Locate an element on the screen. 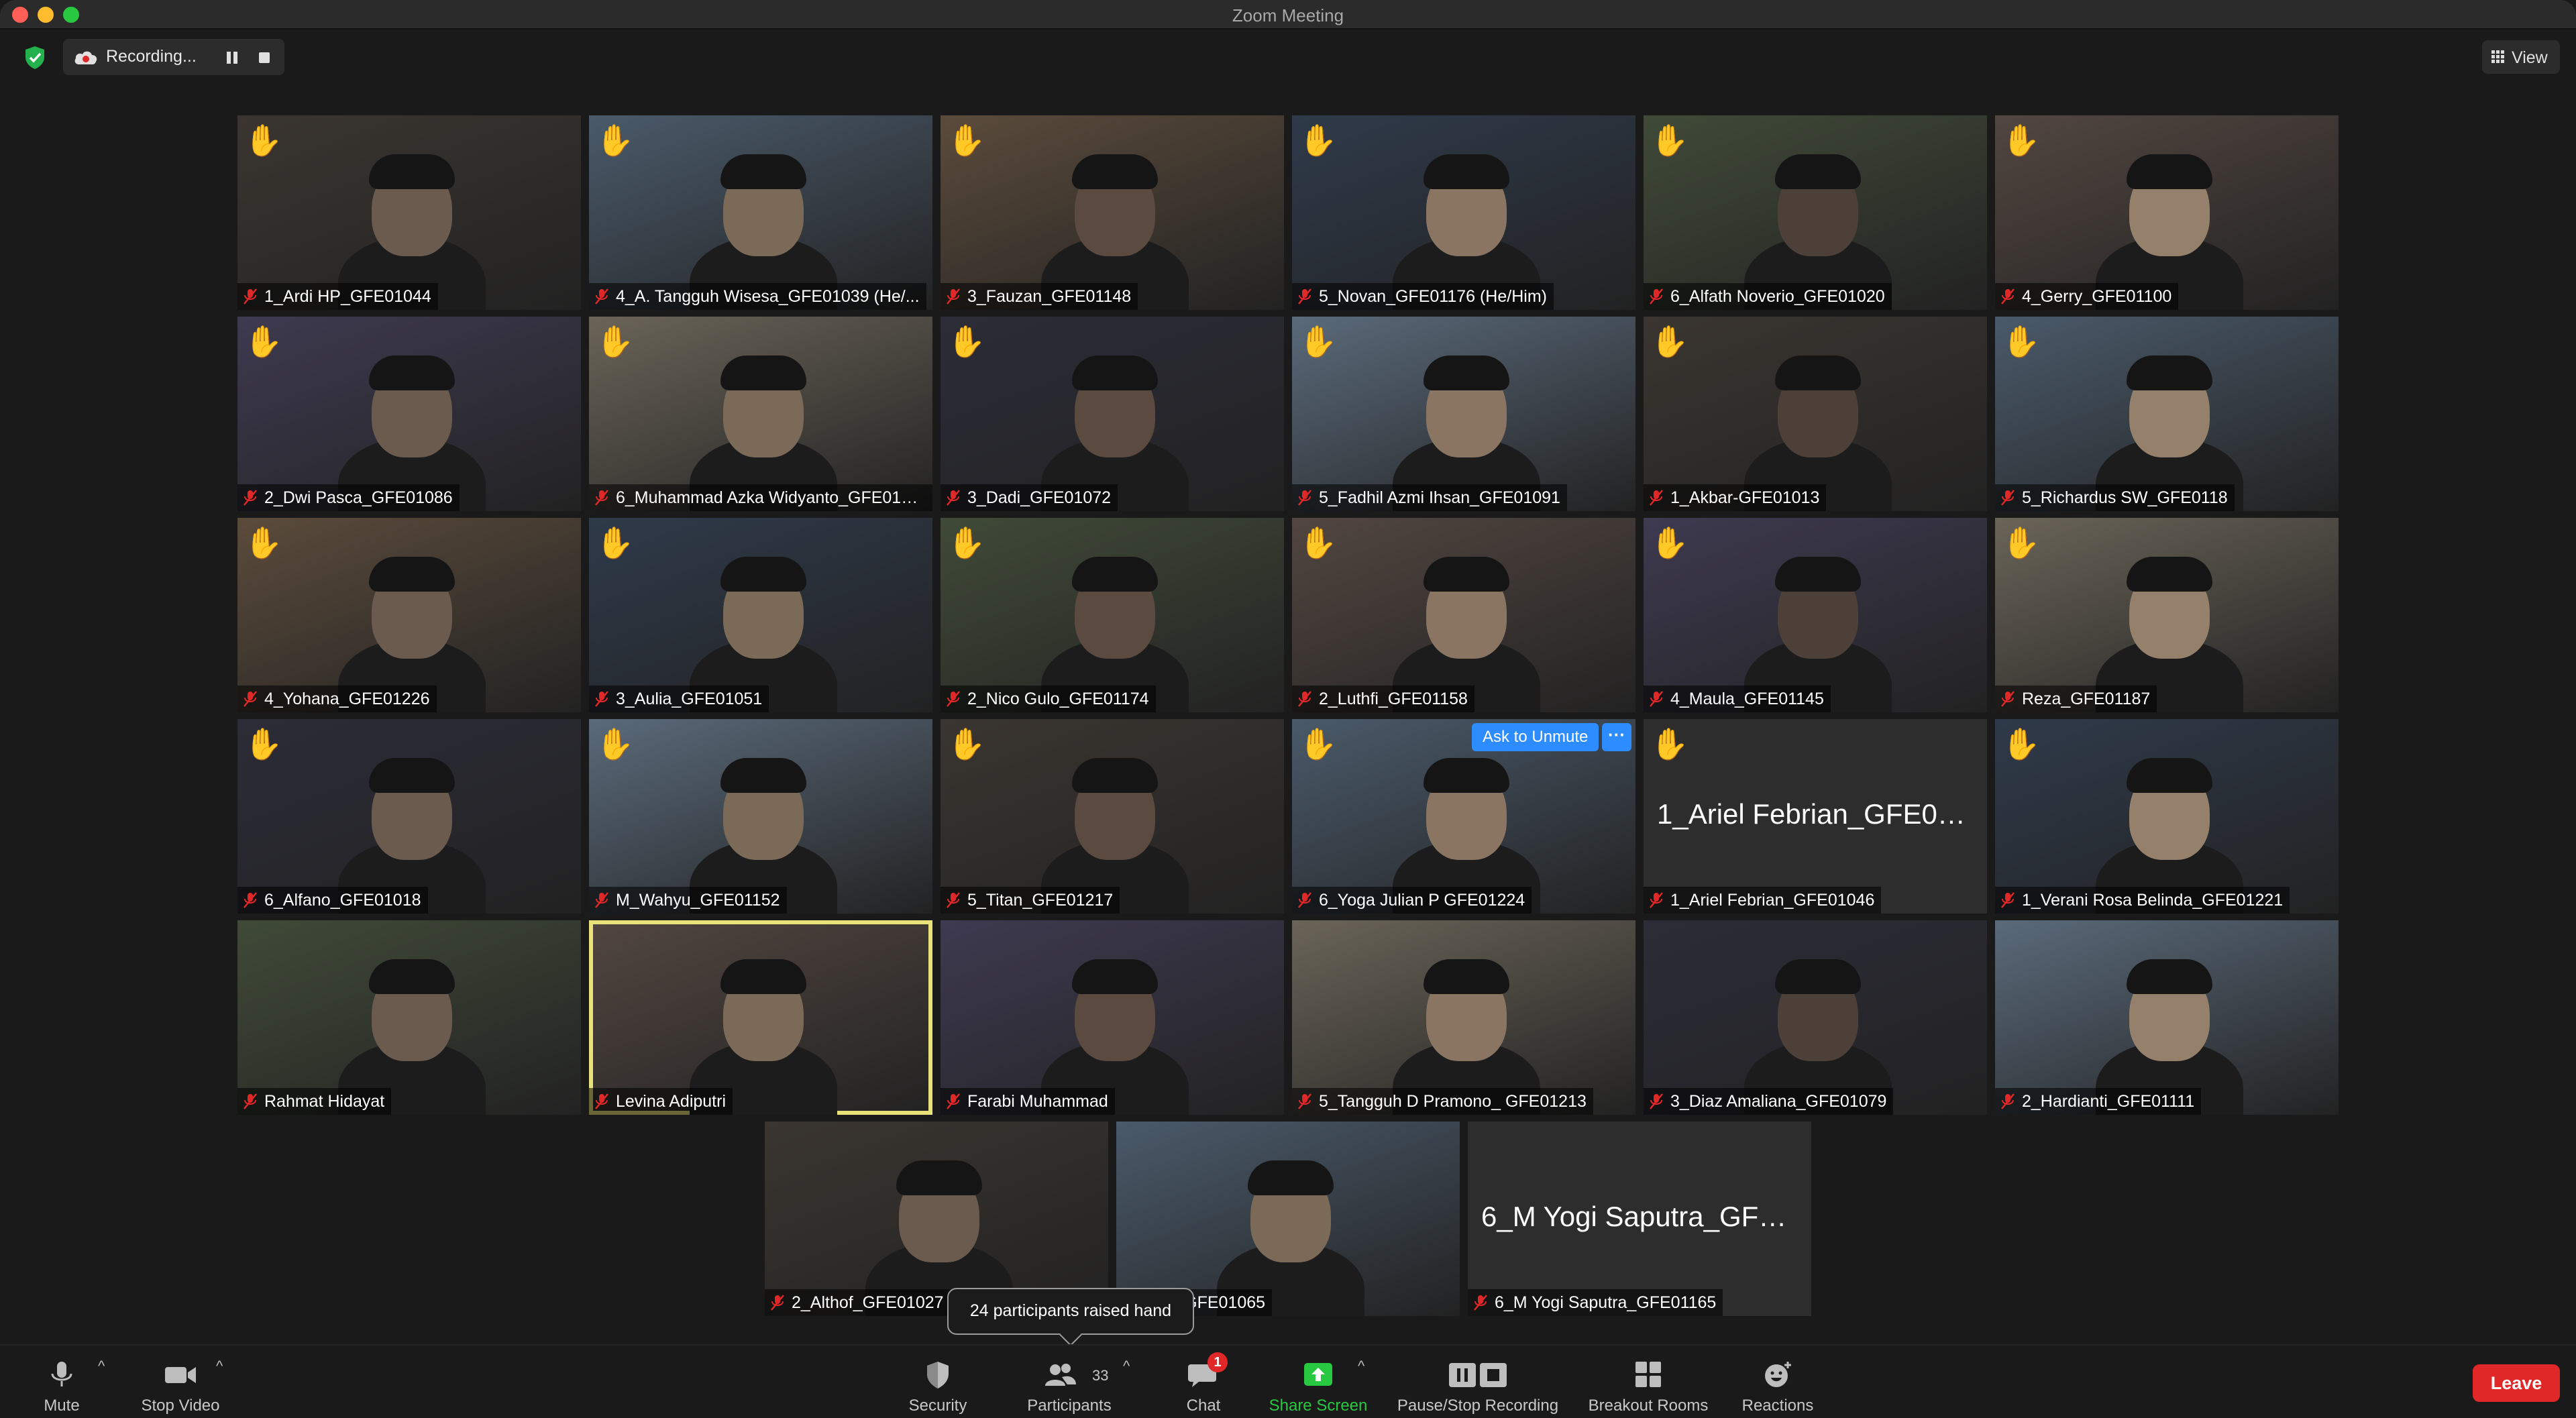  participant-name-bar: 2_Luthfi_GFE01158 is located at coordinates (1383, 699).